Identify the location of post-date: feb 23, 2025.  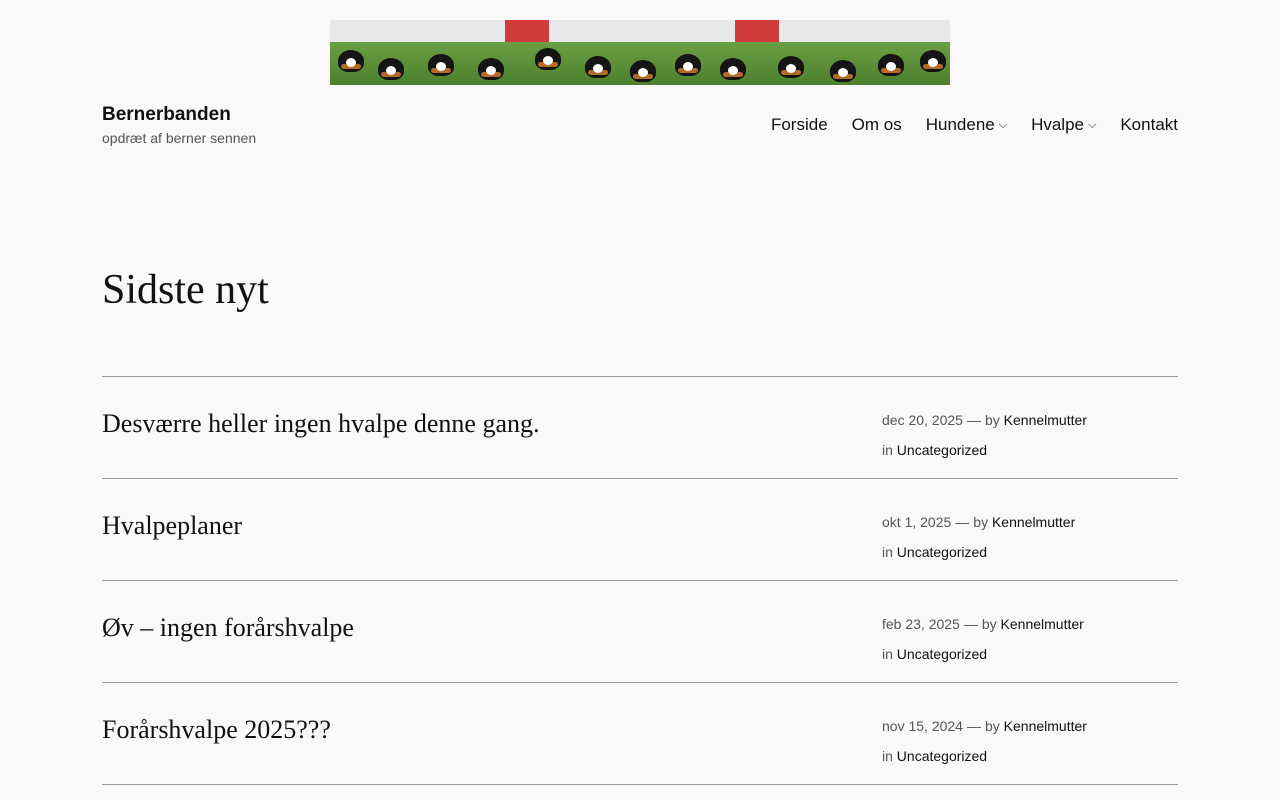
(921, 624).